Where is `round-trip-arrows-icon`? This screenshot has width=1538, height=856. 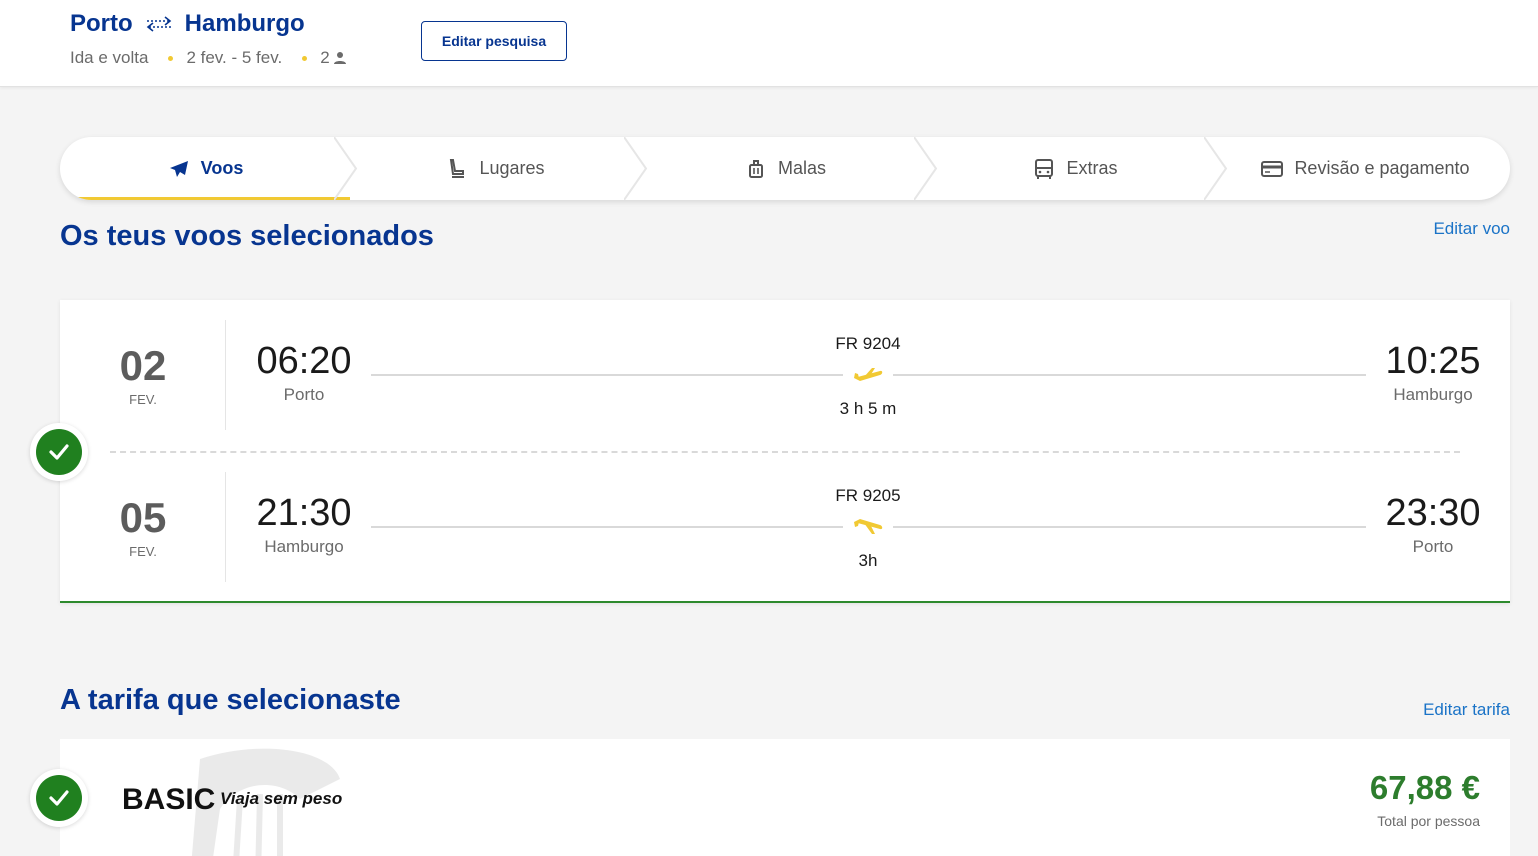 round-trip-arrows-icon is located at coordinates (158, 24).